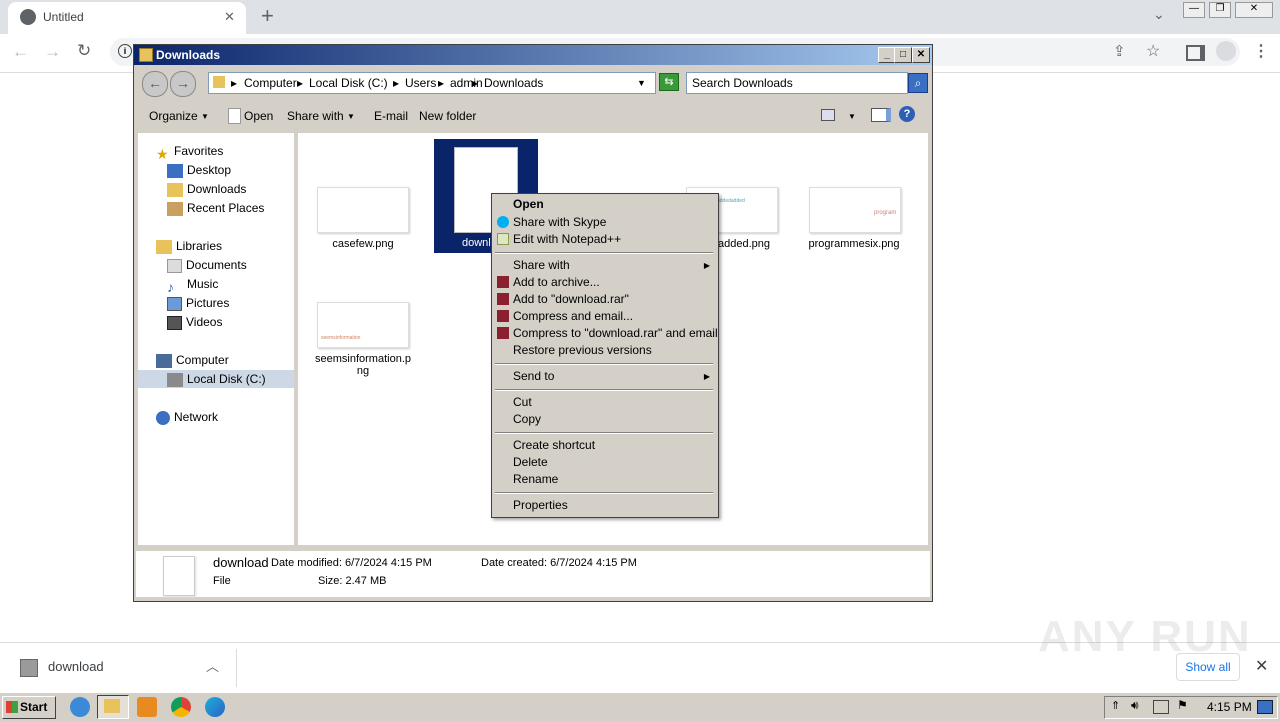  What do you see at coordinates (52, 52) in the screenshot?
I see `forward-icon: →` at bounding box center [52, 52].